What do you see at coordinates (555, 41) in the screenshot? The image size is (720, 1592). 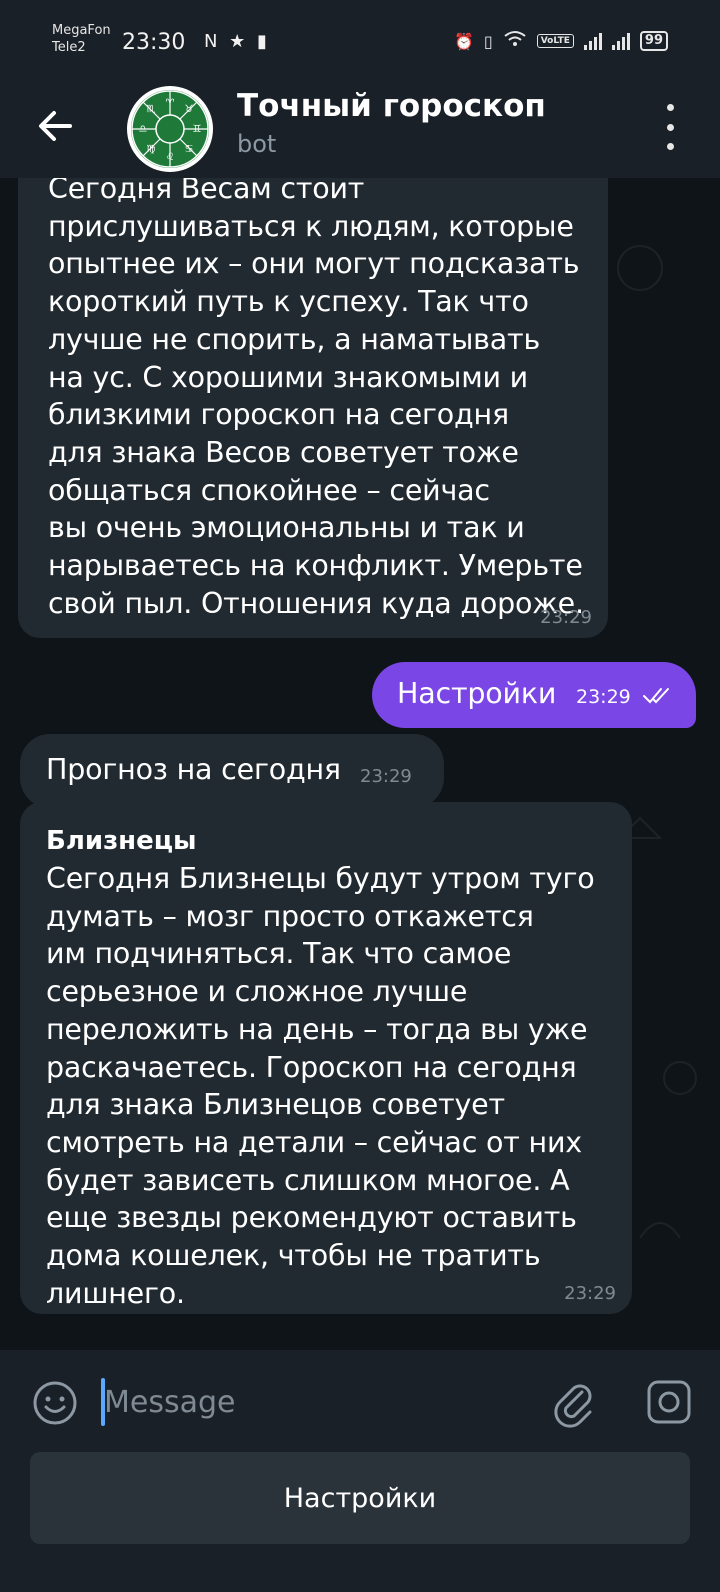 I see `volte-badge: VoLTE` at bounding box center [555, 41].